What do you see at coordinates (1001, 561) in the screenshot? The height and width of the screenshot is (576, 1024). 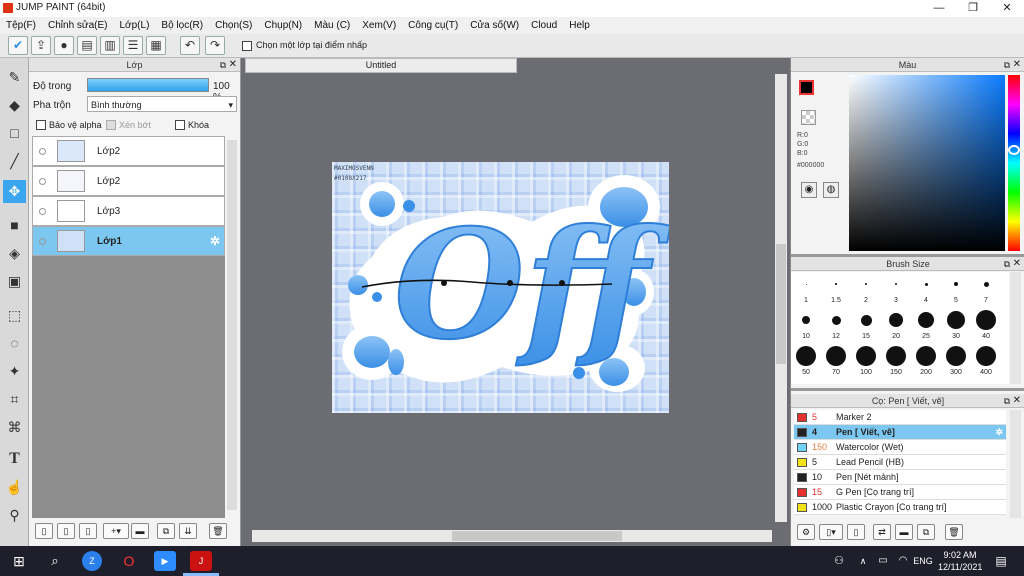 I see `notification-icon: ▤` at bounding box center [1001, 561].